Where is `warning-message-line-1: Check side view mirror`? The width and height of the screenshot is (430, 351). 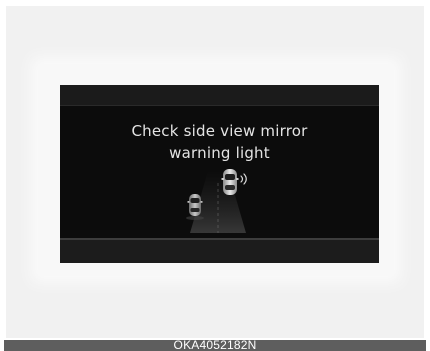
warning-message-line-1: Check side view mirror is located at coordinates (219, 131).